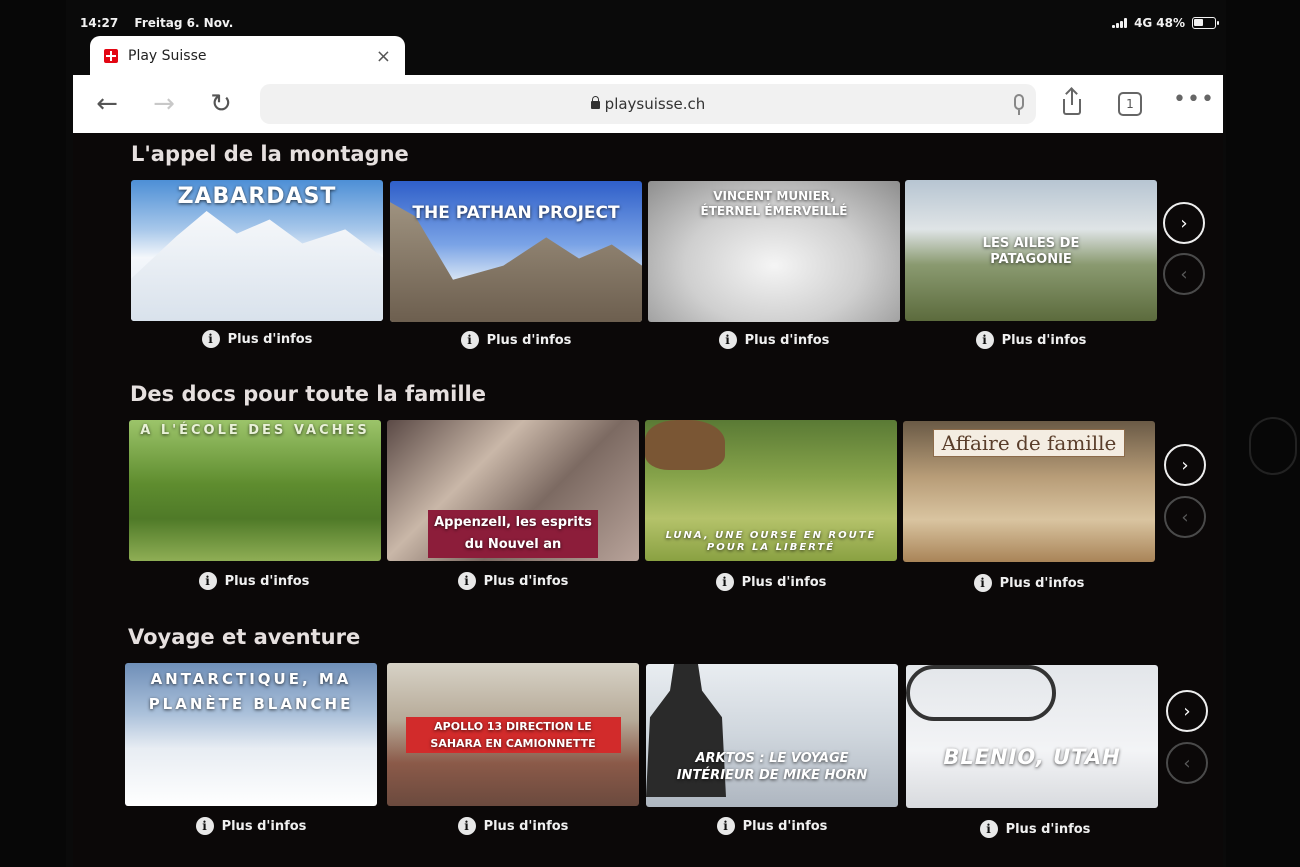 The height and width of the screenshot is (867, 1300). What do you see at coordinates (1205, 23) in the screenshot?
I see `battery-icon` at bounding box center [1205, 23].